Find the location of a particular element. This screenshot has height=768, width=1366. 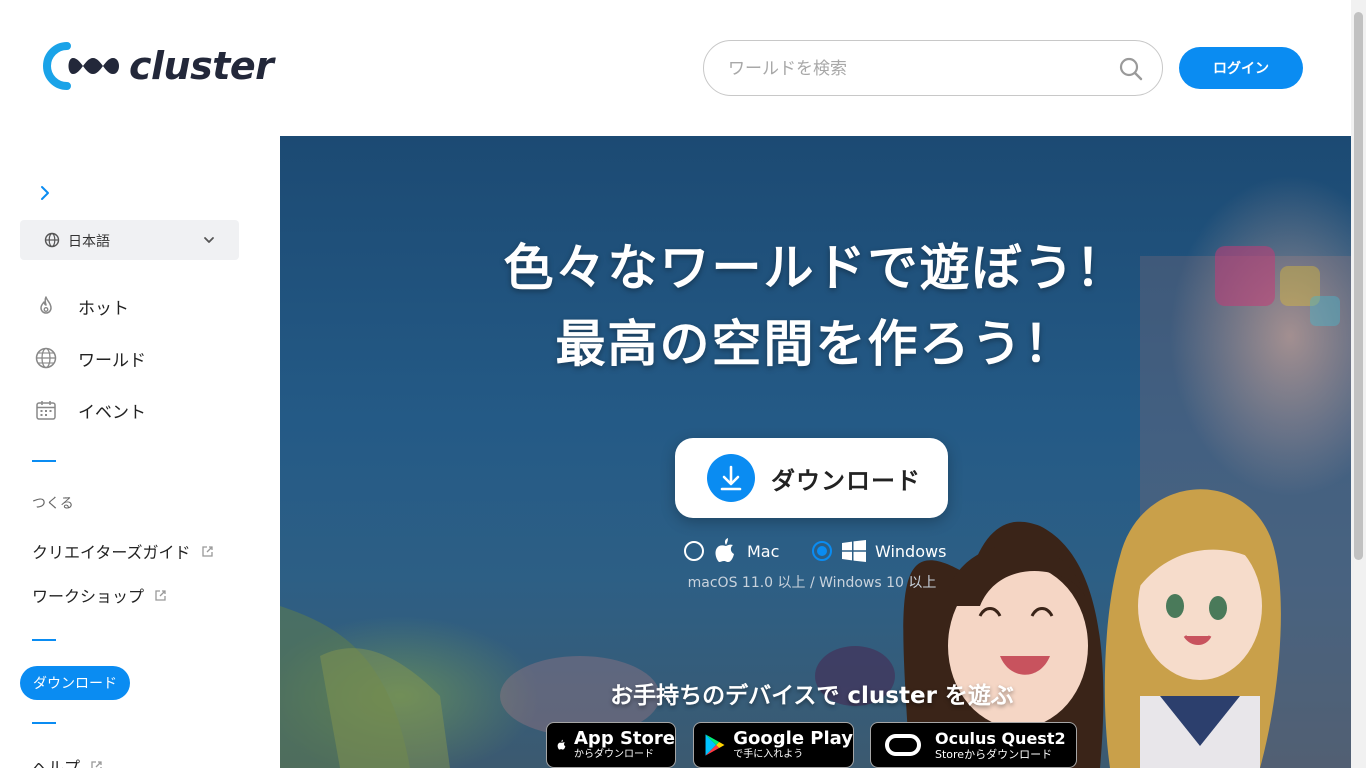

link-label: ワークショップ is located at coordinates (88, 596).